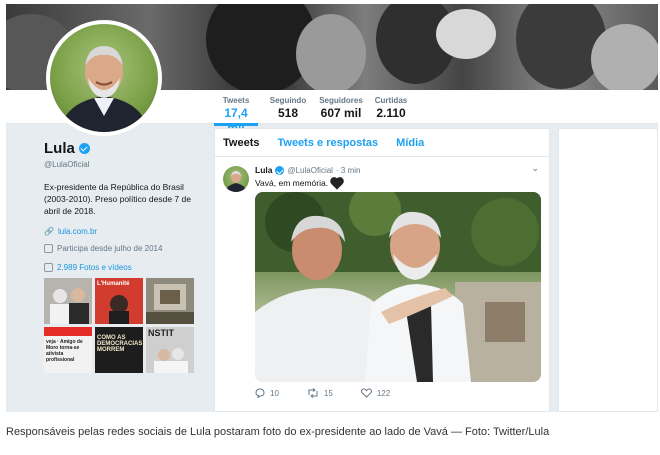 This screenshot has width=660, height=455. I want to click on profile-handle: @LulaOficial, so click(67, 164).